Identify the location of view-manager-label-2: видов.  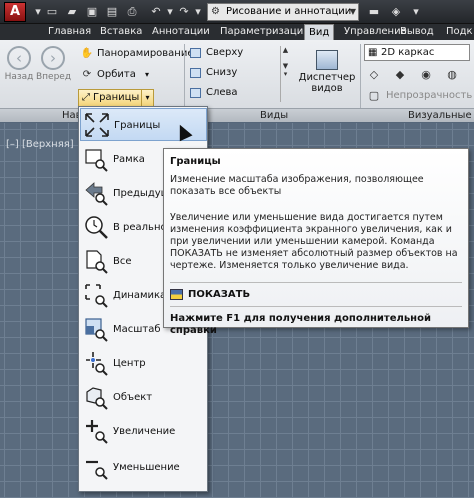
(327, 88).